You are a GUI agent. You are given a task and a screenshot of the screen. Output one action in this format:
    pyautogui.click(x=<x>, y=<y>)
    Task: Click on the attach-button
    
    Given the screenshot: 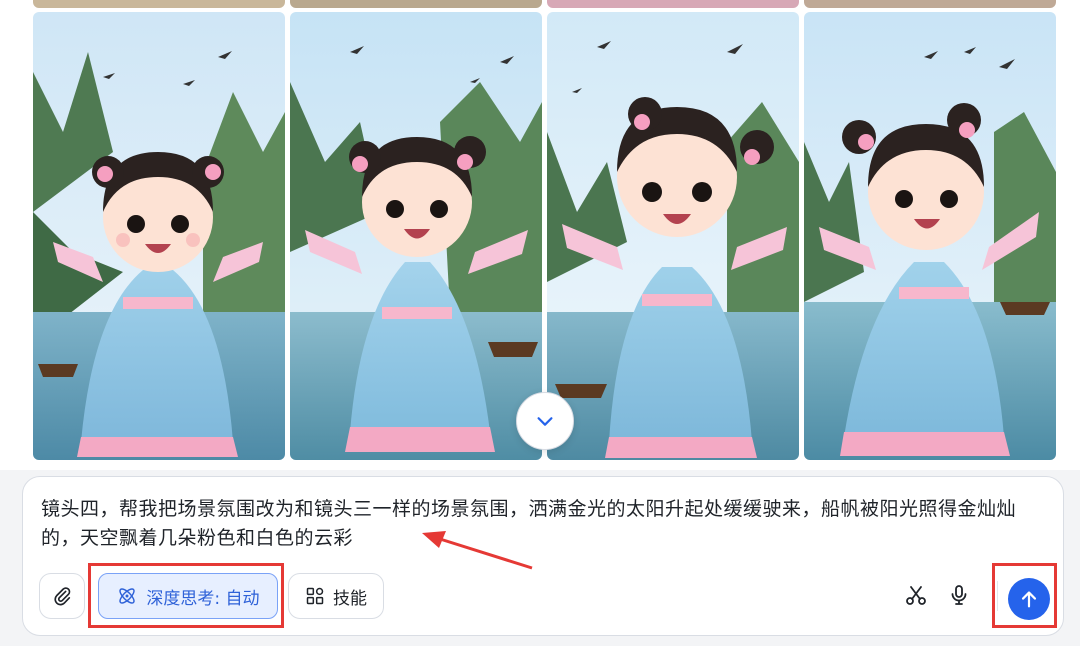 What is the action you would take?
    pyautogui.click(x=62, y=596)
    